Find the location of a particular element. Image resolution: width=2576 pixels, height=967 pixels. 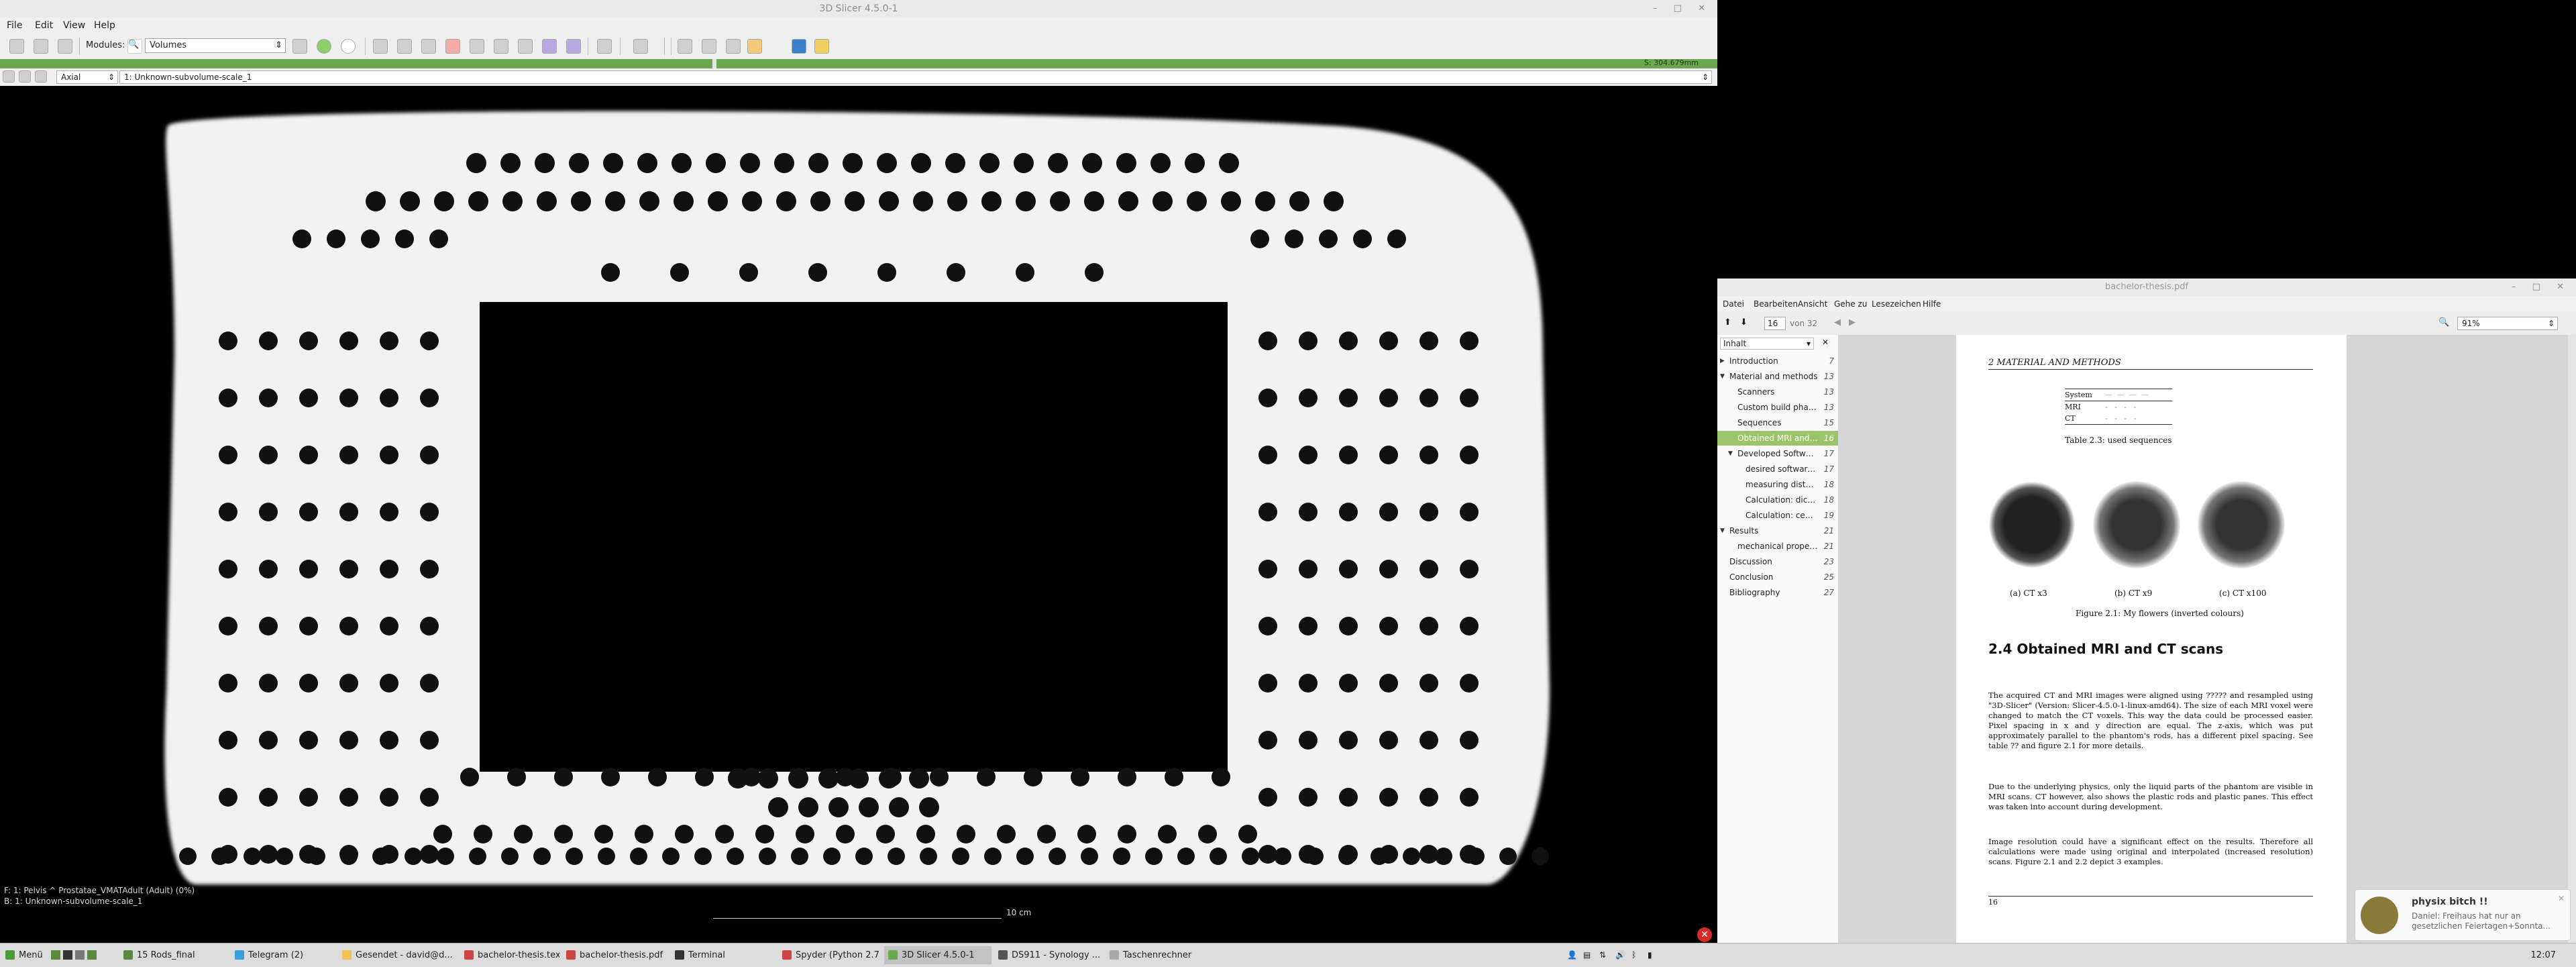

back-arrow-icon is located at coordinates (324, 46).